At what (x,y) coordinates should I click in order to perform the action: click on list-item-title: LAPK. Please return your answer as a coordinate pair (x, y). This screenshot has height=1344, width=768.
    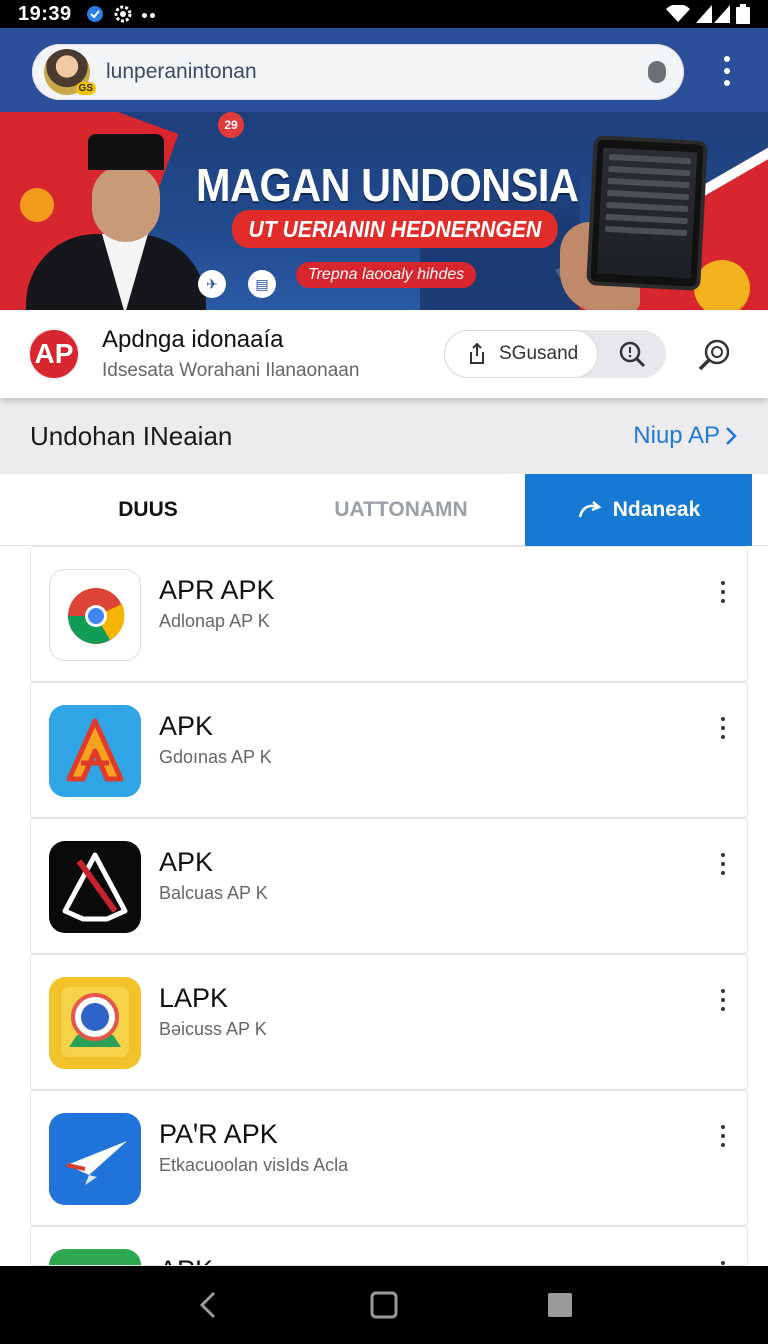
    Looking at the image, I should click on (194, 998).